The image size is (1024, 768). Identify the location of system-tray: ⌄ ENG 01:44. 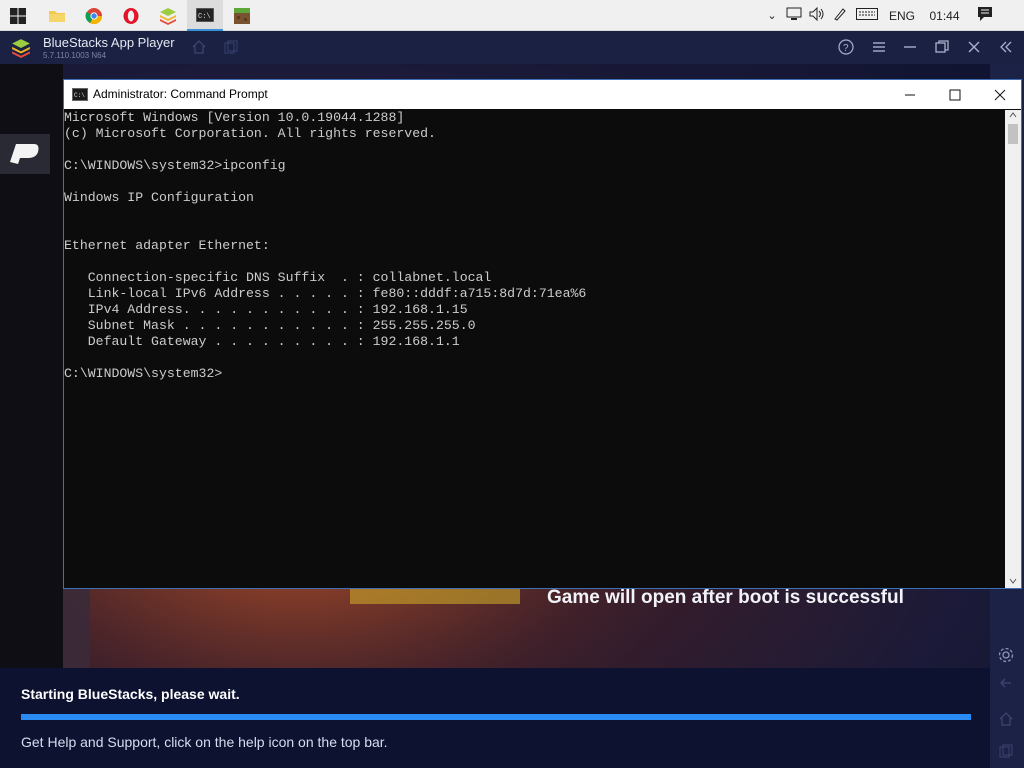
(882, 15).